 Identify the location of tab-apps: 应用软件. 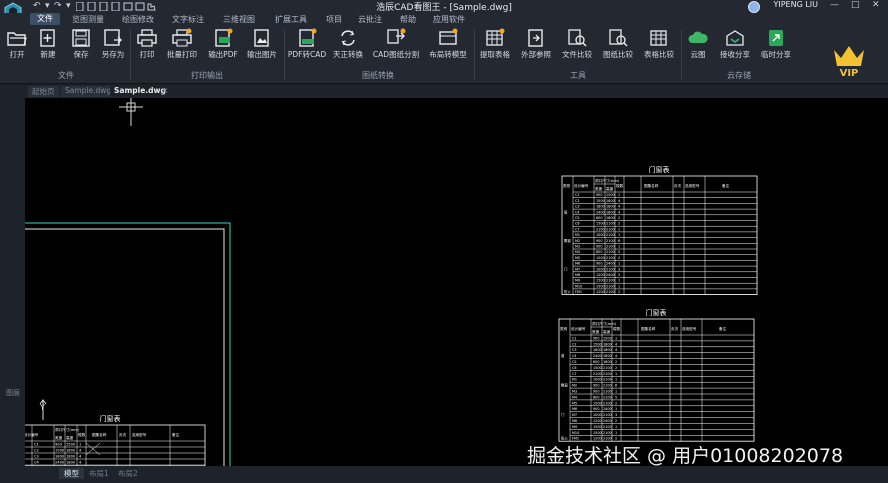
(449, 19).